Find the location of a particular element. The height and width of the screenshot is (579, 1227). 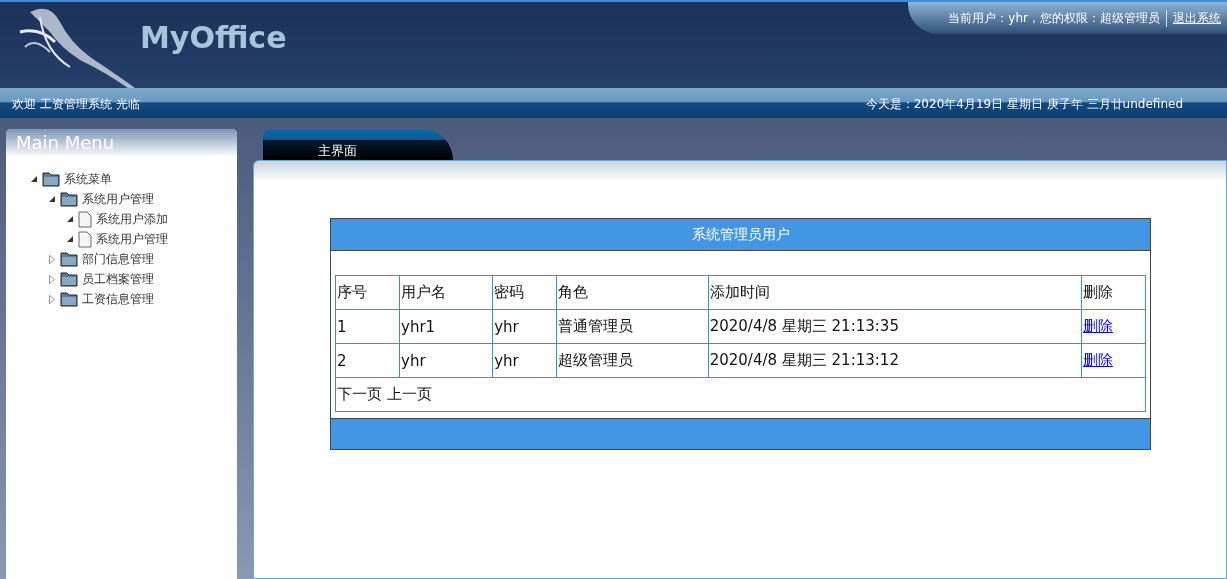

column-header: 序号 is located at coordinates (367, 292).